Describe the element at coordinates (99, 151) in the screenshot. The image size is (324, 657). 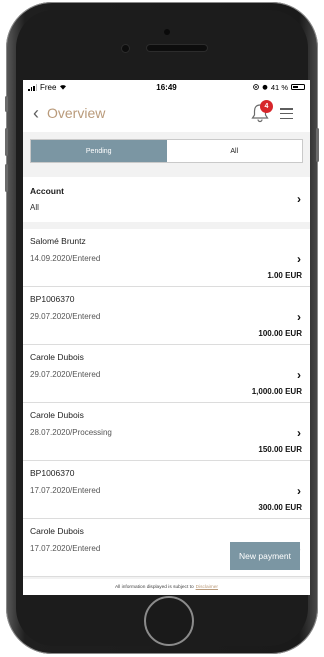
I see `tab-pending: Pending` at that location.